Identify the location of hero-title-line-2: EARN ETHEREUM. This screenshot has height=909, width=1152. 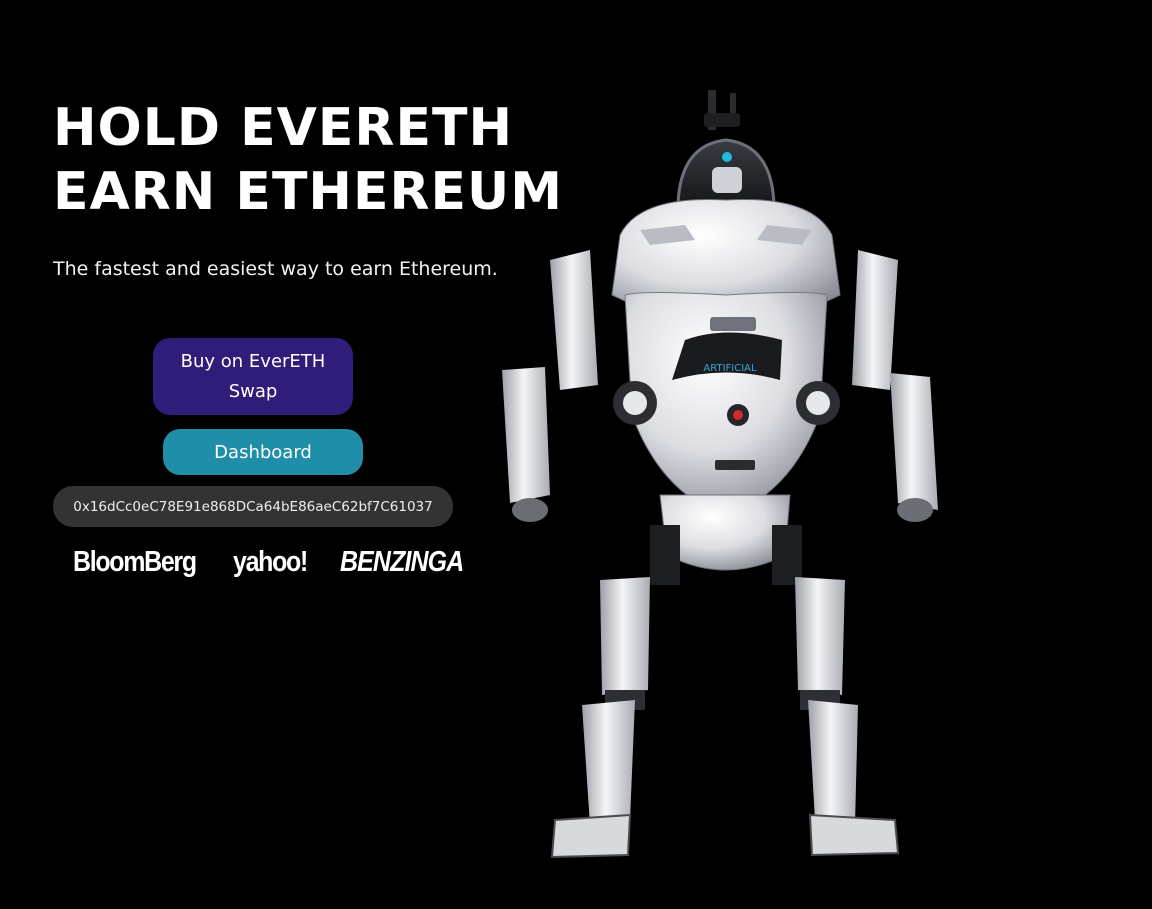
(308, 192).